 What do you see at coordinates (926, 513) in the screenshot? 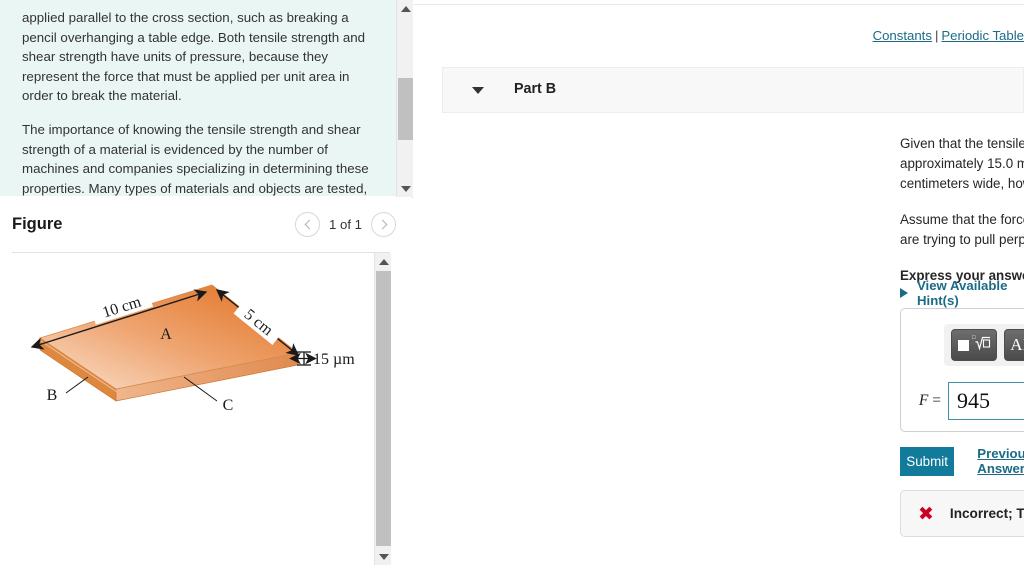
I see `x-mark-icon: ✖` at bounding box center [926, 513].